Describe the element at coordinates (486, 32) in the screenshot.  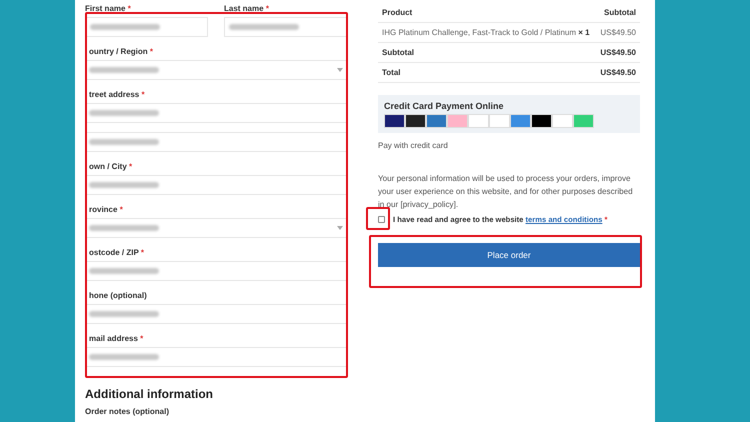
I see `product-name: IHG Platinum Challenge, Fast-Track to Gold / Platinum × 1` at that location.